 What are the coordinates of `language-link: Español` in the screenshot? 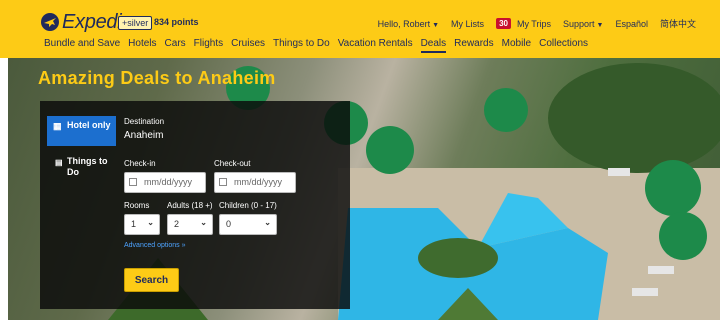 It's located at (631, 24).